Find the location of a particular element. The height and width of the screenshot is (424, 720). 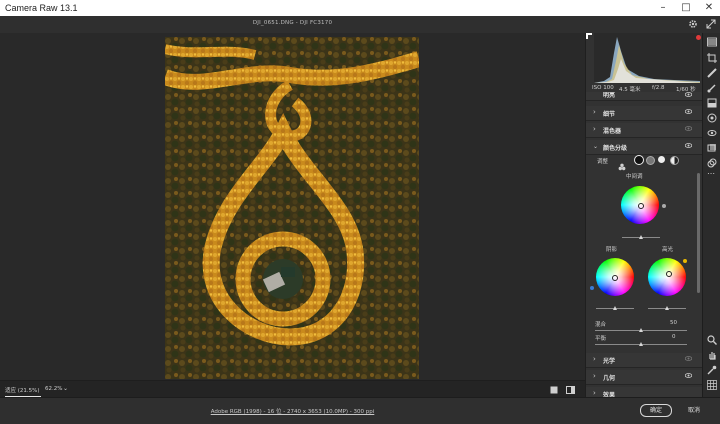

hand-icon is located at coordinates (712, 355).